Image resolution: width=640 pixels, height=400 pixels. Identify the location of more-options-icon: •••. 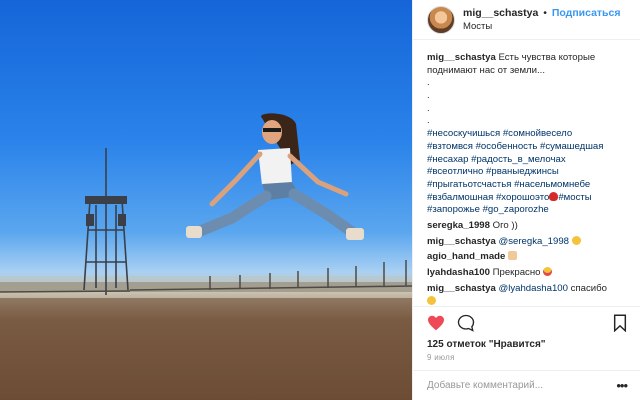
(622, 385).